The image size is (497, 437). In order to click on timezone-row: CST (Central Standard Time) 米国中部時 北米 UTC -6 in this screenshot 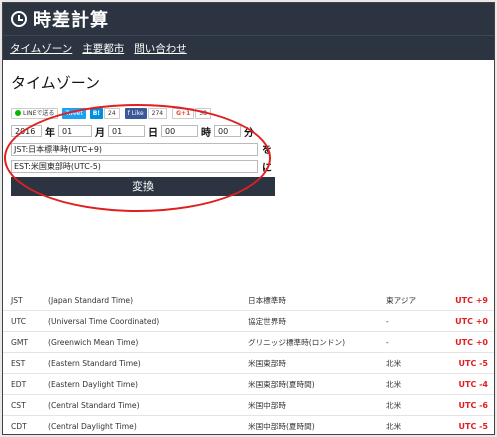, I will do `click(248, 405)`.